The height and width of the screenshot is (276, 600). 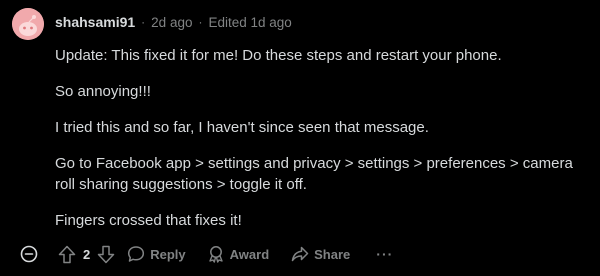 I want to click on share-arrow-icon, so click(x=300, y=254).